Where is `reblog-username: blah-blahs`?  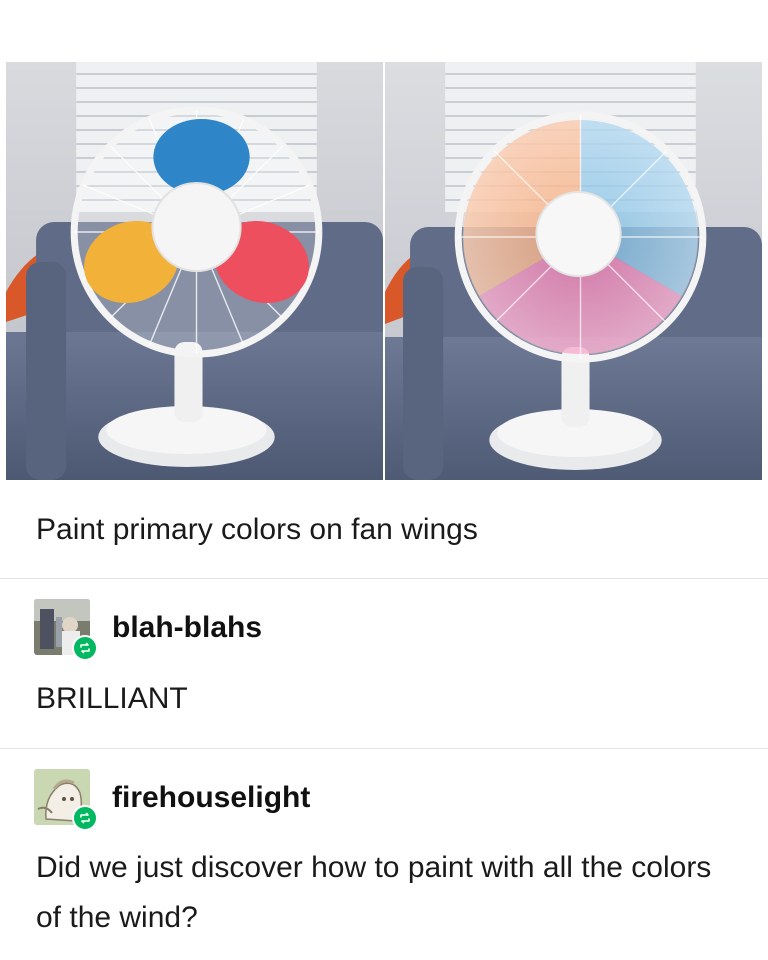
reblog-username: blah-blahs is located at coordinates (187, 628).